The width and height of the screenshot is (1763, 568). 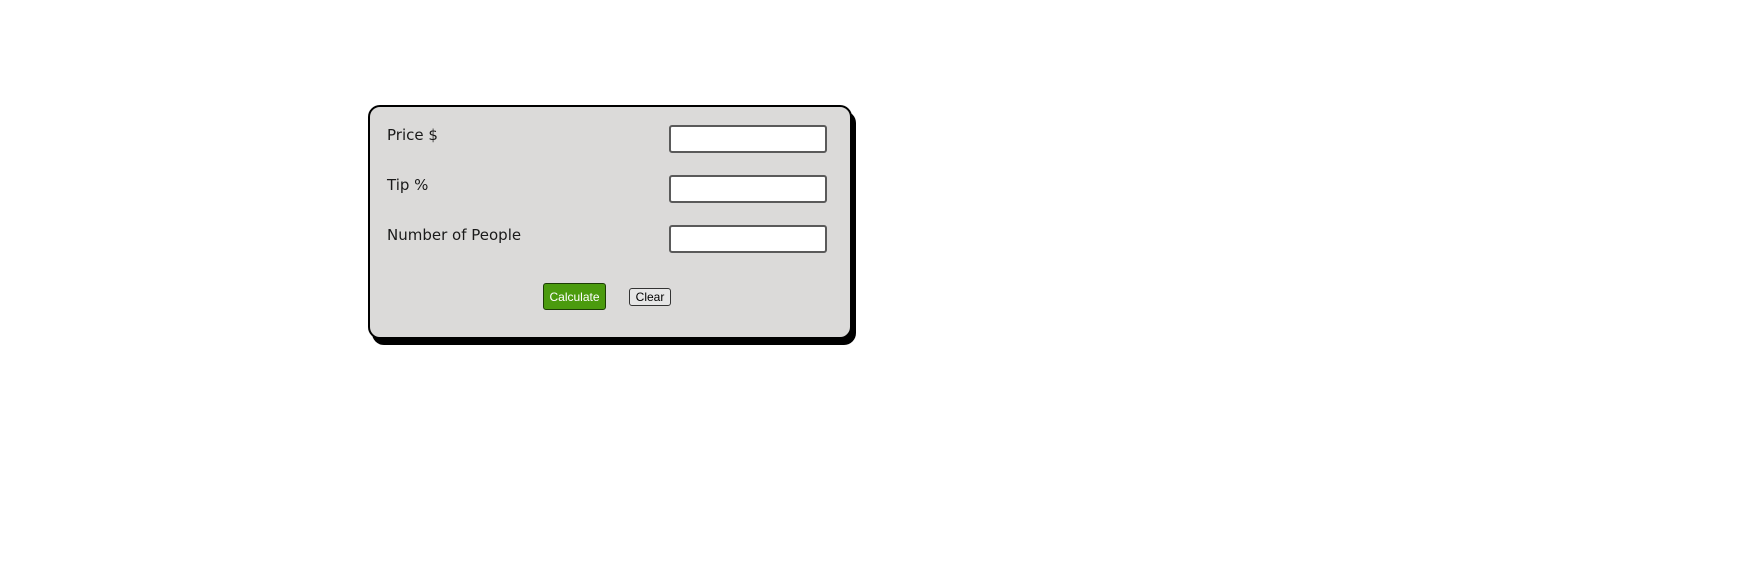 What do you see at coordinates (454, 235) in the screenshot?
I see `number-of-people-label: Number of People` at bounding box center [454, 235].